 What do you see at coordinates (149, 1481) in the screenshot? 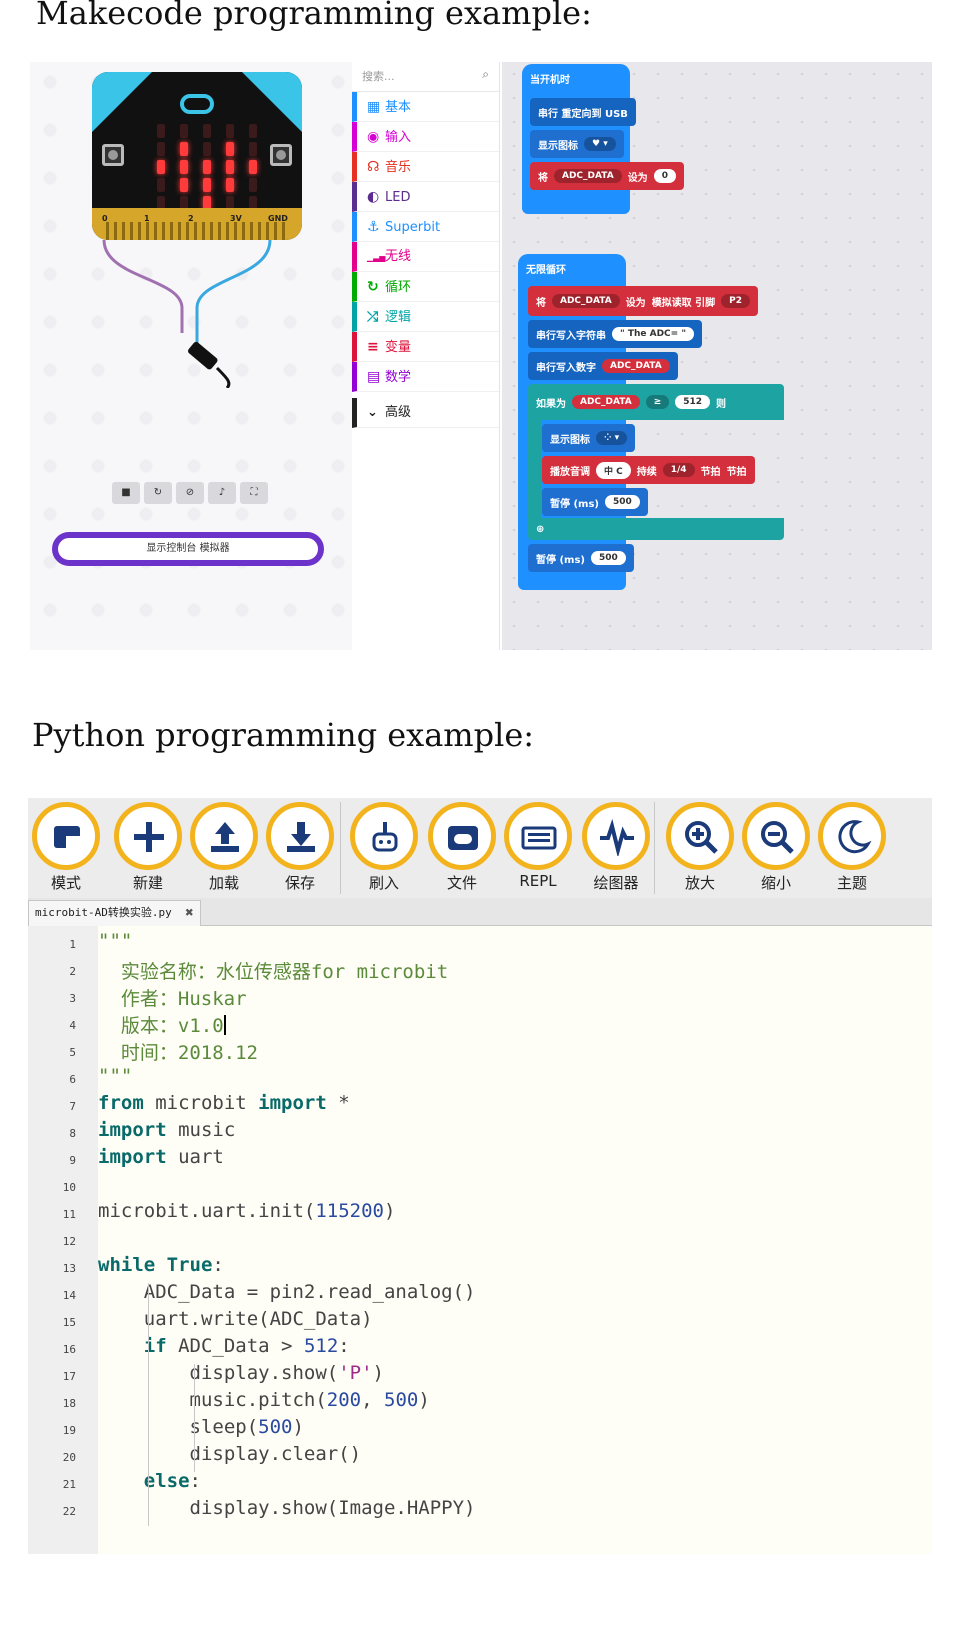
I see `code-line: else:` at bounding box center [149, 1481].